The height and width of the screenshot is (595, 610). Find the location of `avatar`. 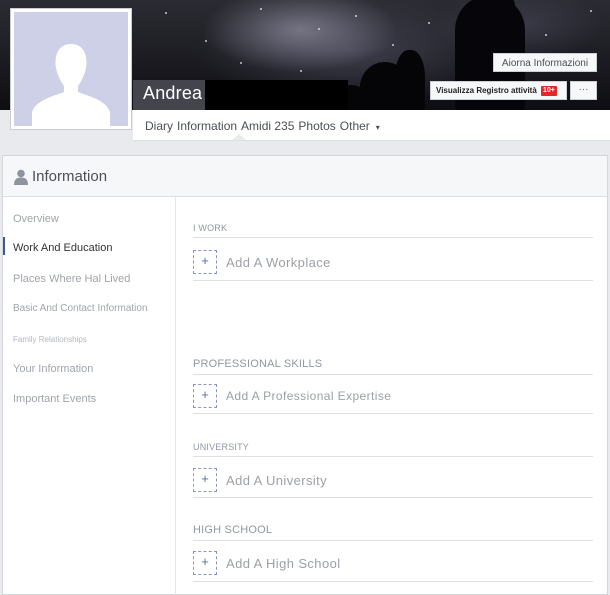

avatar is located at coordinates (71, 69).